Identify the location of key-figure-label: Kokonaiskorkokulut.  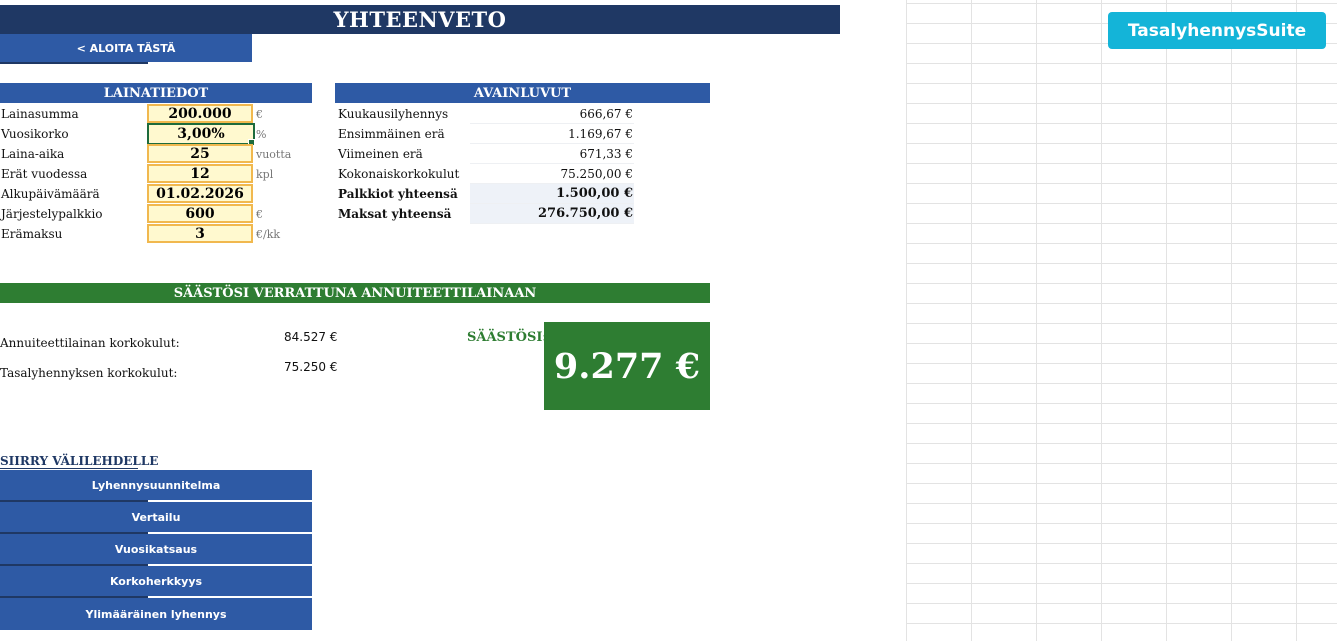
(399, 174).